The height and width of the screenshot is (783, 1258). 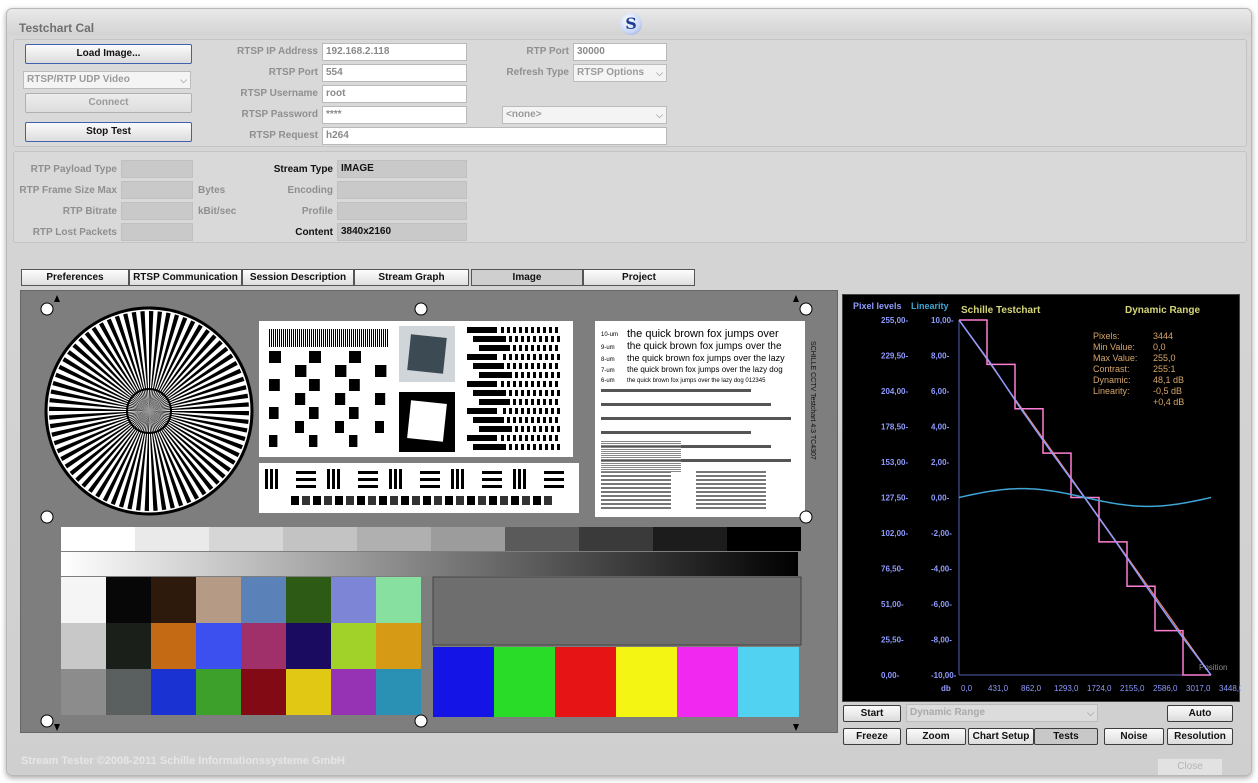 What do you see at coordinates (584, 115) in the screenshot?
I see `none-select: <none> ⌵` at bounding box center [584, 115].